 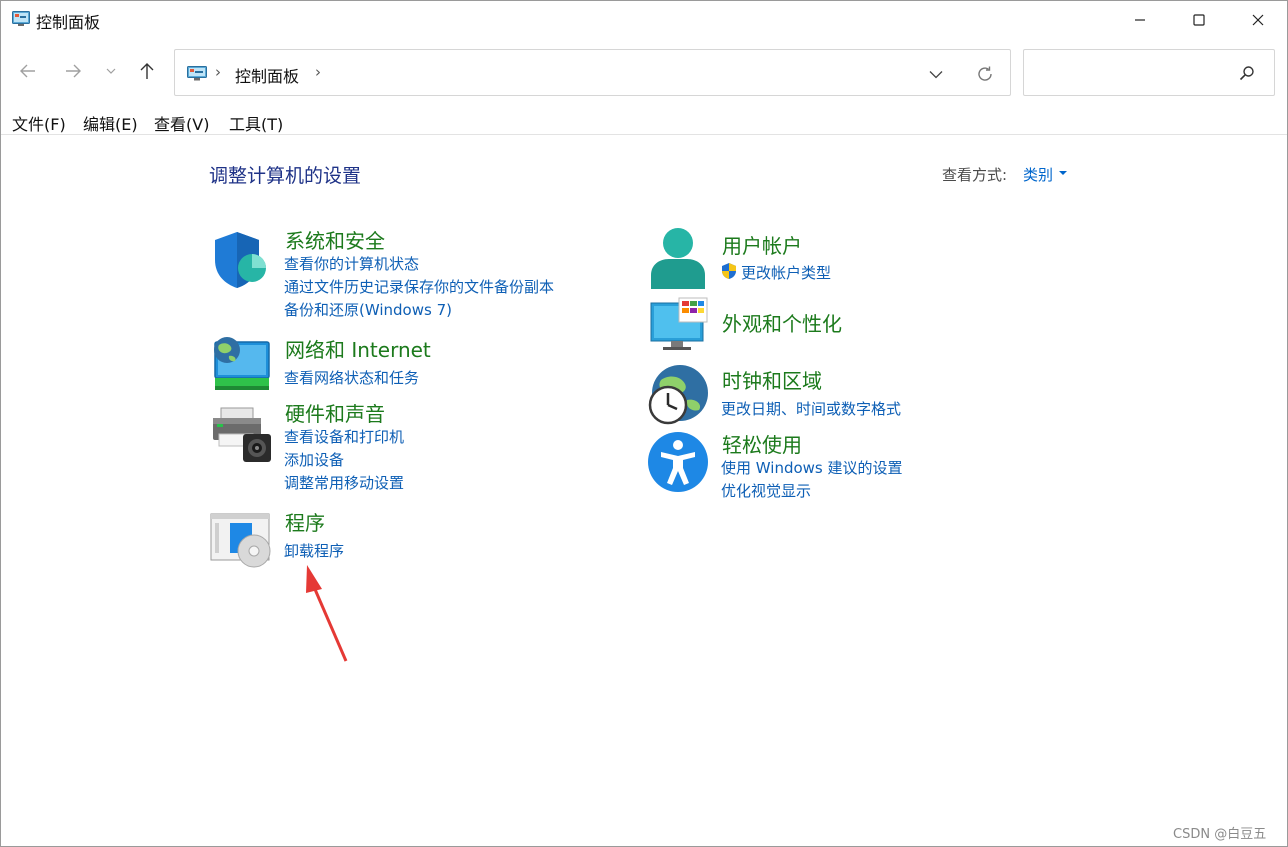 I want to click on category-title-programs: 程序, so click(x=305, y=521).